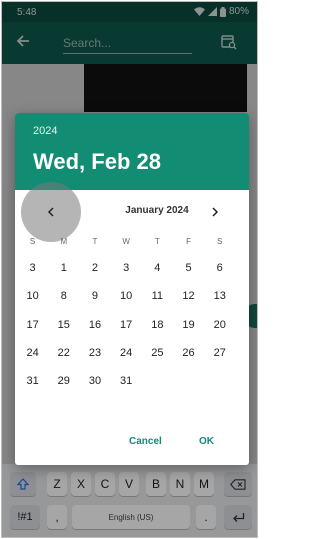 This screenshot has height=539, width=320. What do you see at coordinates (94, 332) in the screenshot?
I see `day-cell: 16` at bounding box center [94, 332].